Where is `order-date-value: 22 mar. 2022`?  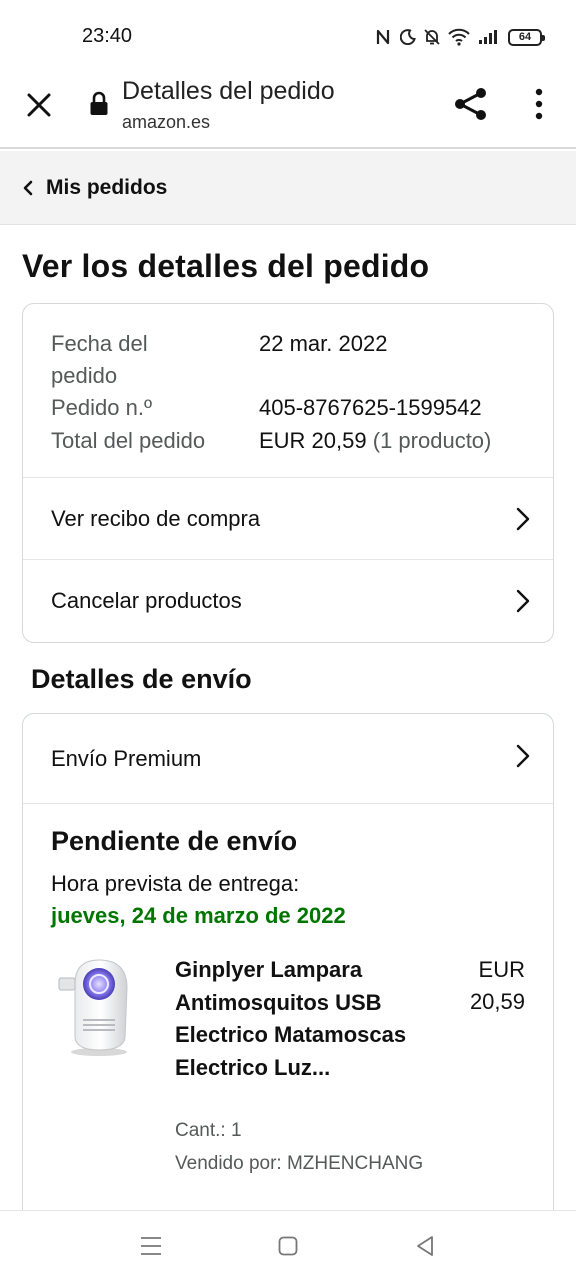
order-date-value: 22 mar. 2022 is located at coordinates (323, 343).